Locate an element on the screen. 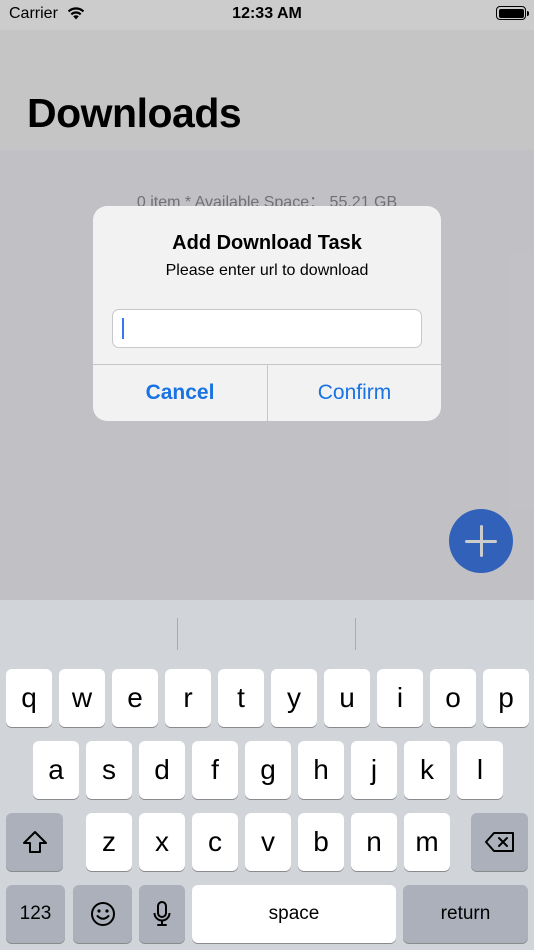  emoji-icon is located at coordinates (102, 914).